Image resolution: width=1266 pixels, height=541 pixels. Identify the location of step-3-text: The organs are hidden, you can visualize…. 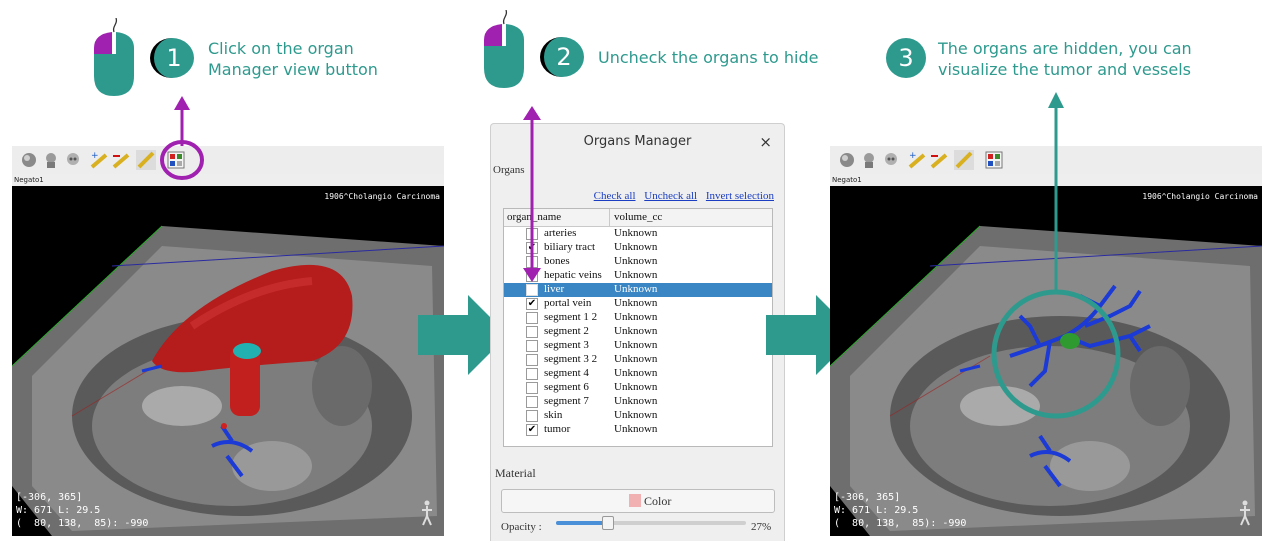
(1065, 59).